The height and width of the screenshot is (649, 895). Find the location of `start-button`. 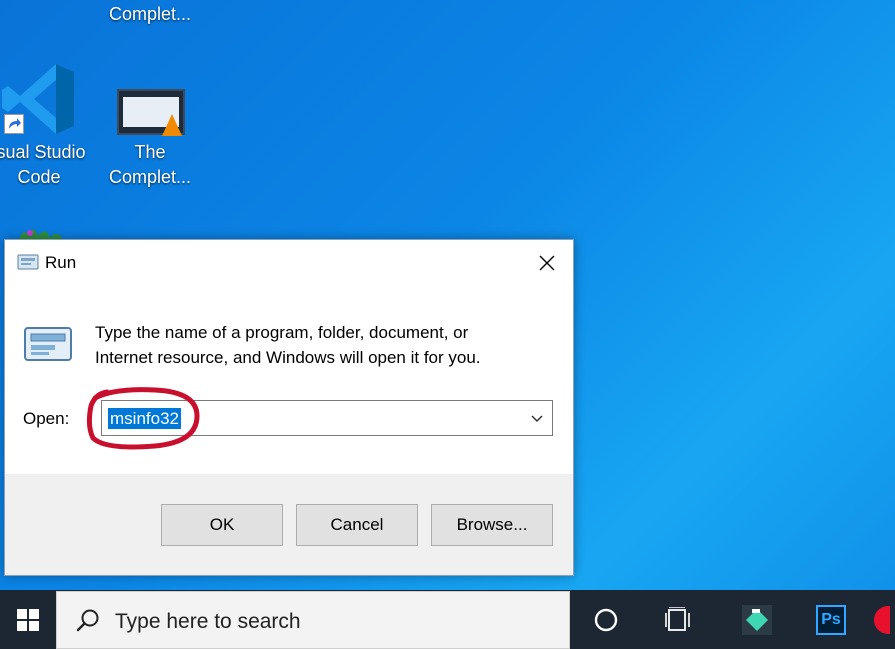

start-button is located at coordinates (28, 619).